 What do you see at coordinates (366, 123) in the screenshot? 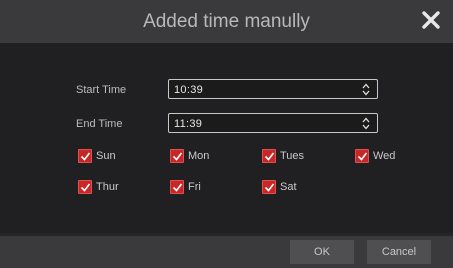
I see `end-time-spinner-icon` at bounding box center [366, 123].